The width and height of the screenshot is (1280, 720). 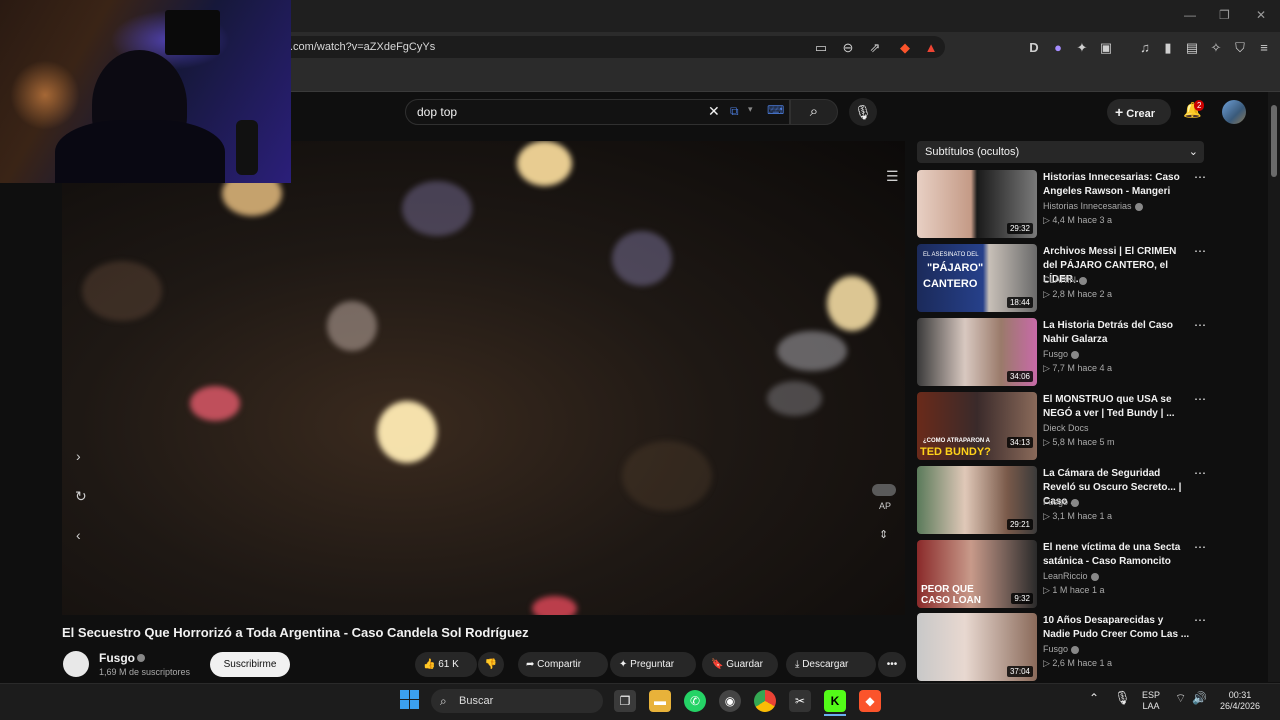 What do you see at coordinates (1168, 48) in the screenshot?
I see `sidebar-toggle-icon: ▮` at bounding box center [1168, 48].